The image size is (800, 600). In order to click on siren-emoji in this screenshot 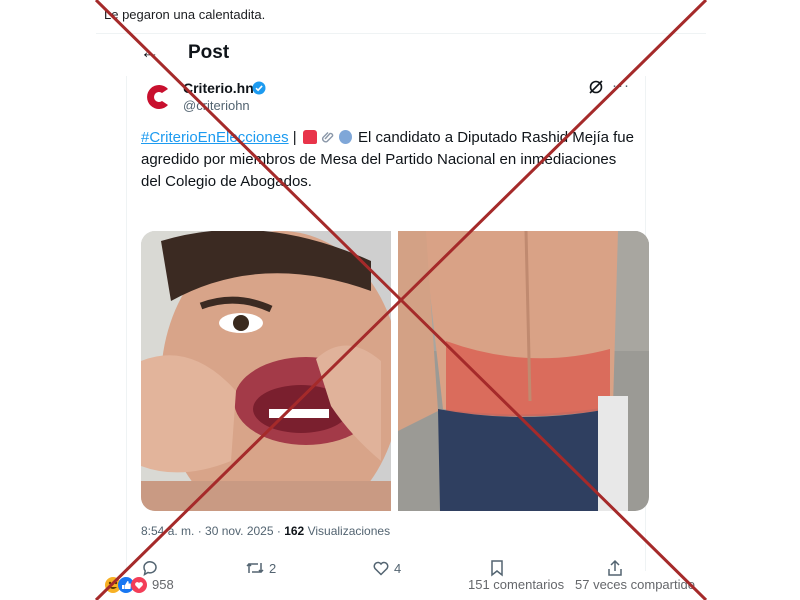, I will do `click(309, 137)`.